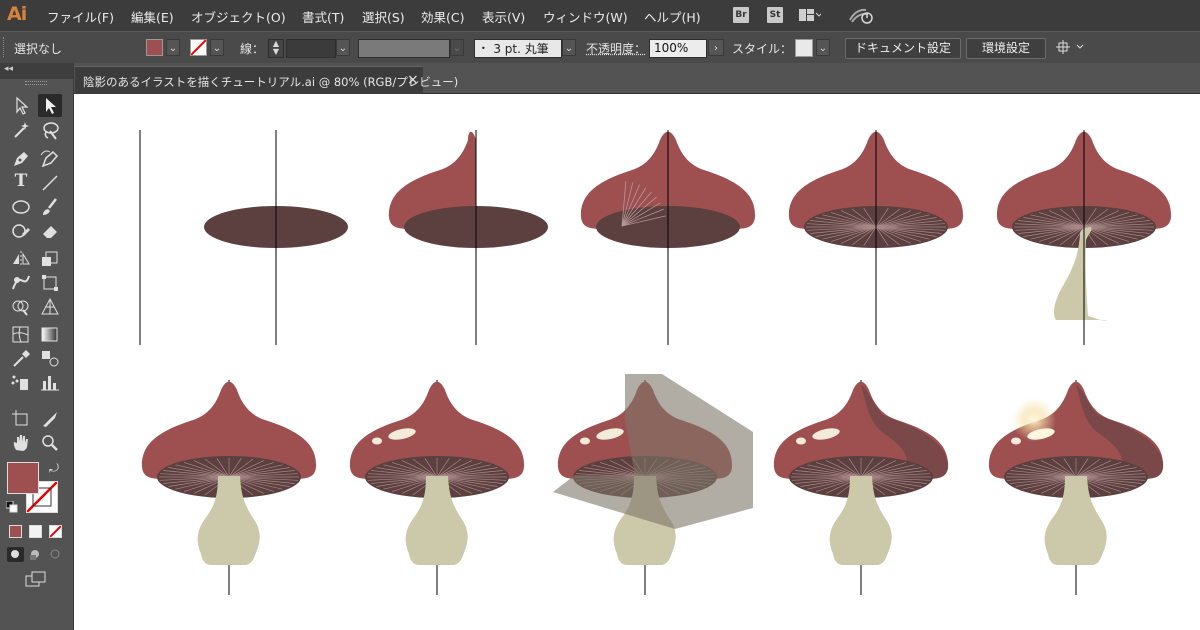 This screenshot has width=1200, height=630. What do you see at coordinates (36, 83) in the screenshot?
I see `tools-panel-grip` at bounding box center [36, 83].